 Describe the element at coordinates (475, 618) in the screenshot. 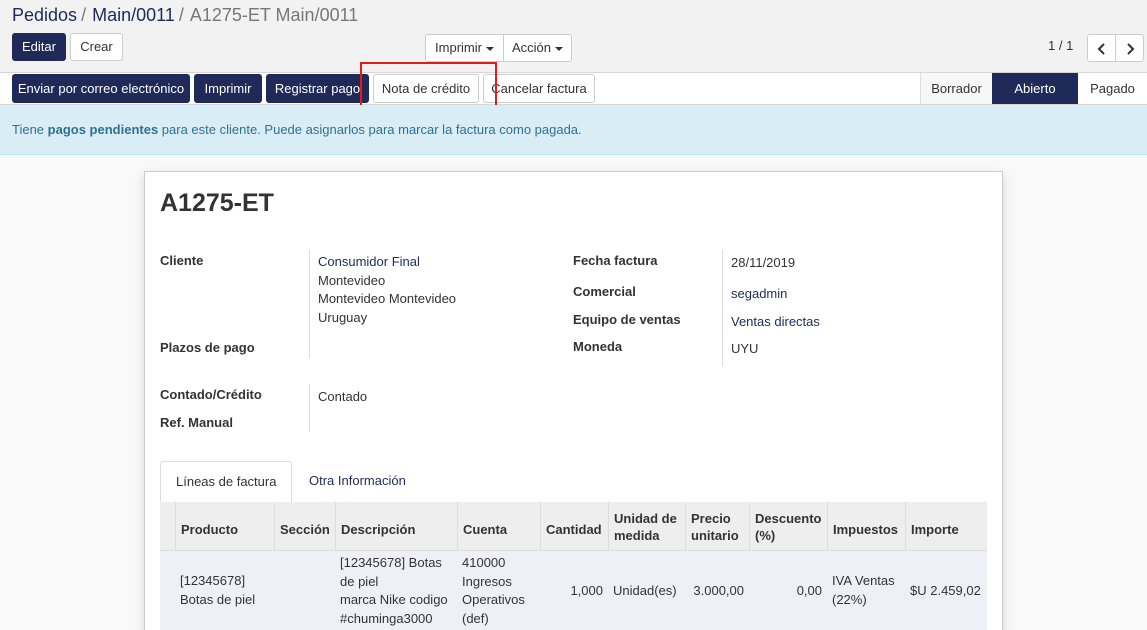

I see `cell-account-line: (def)` at that location.